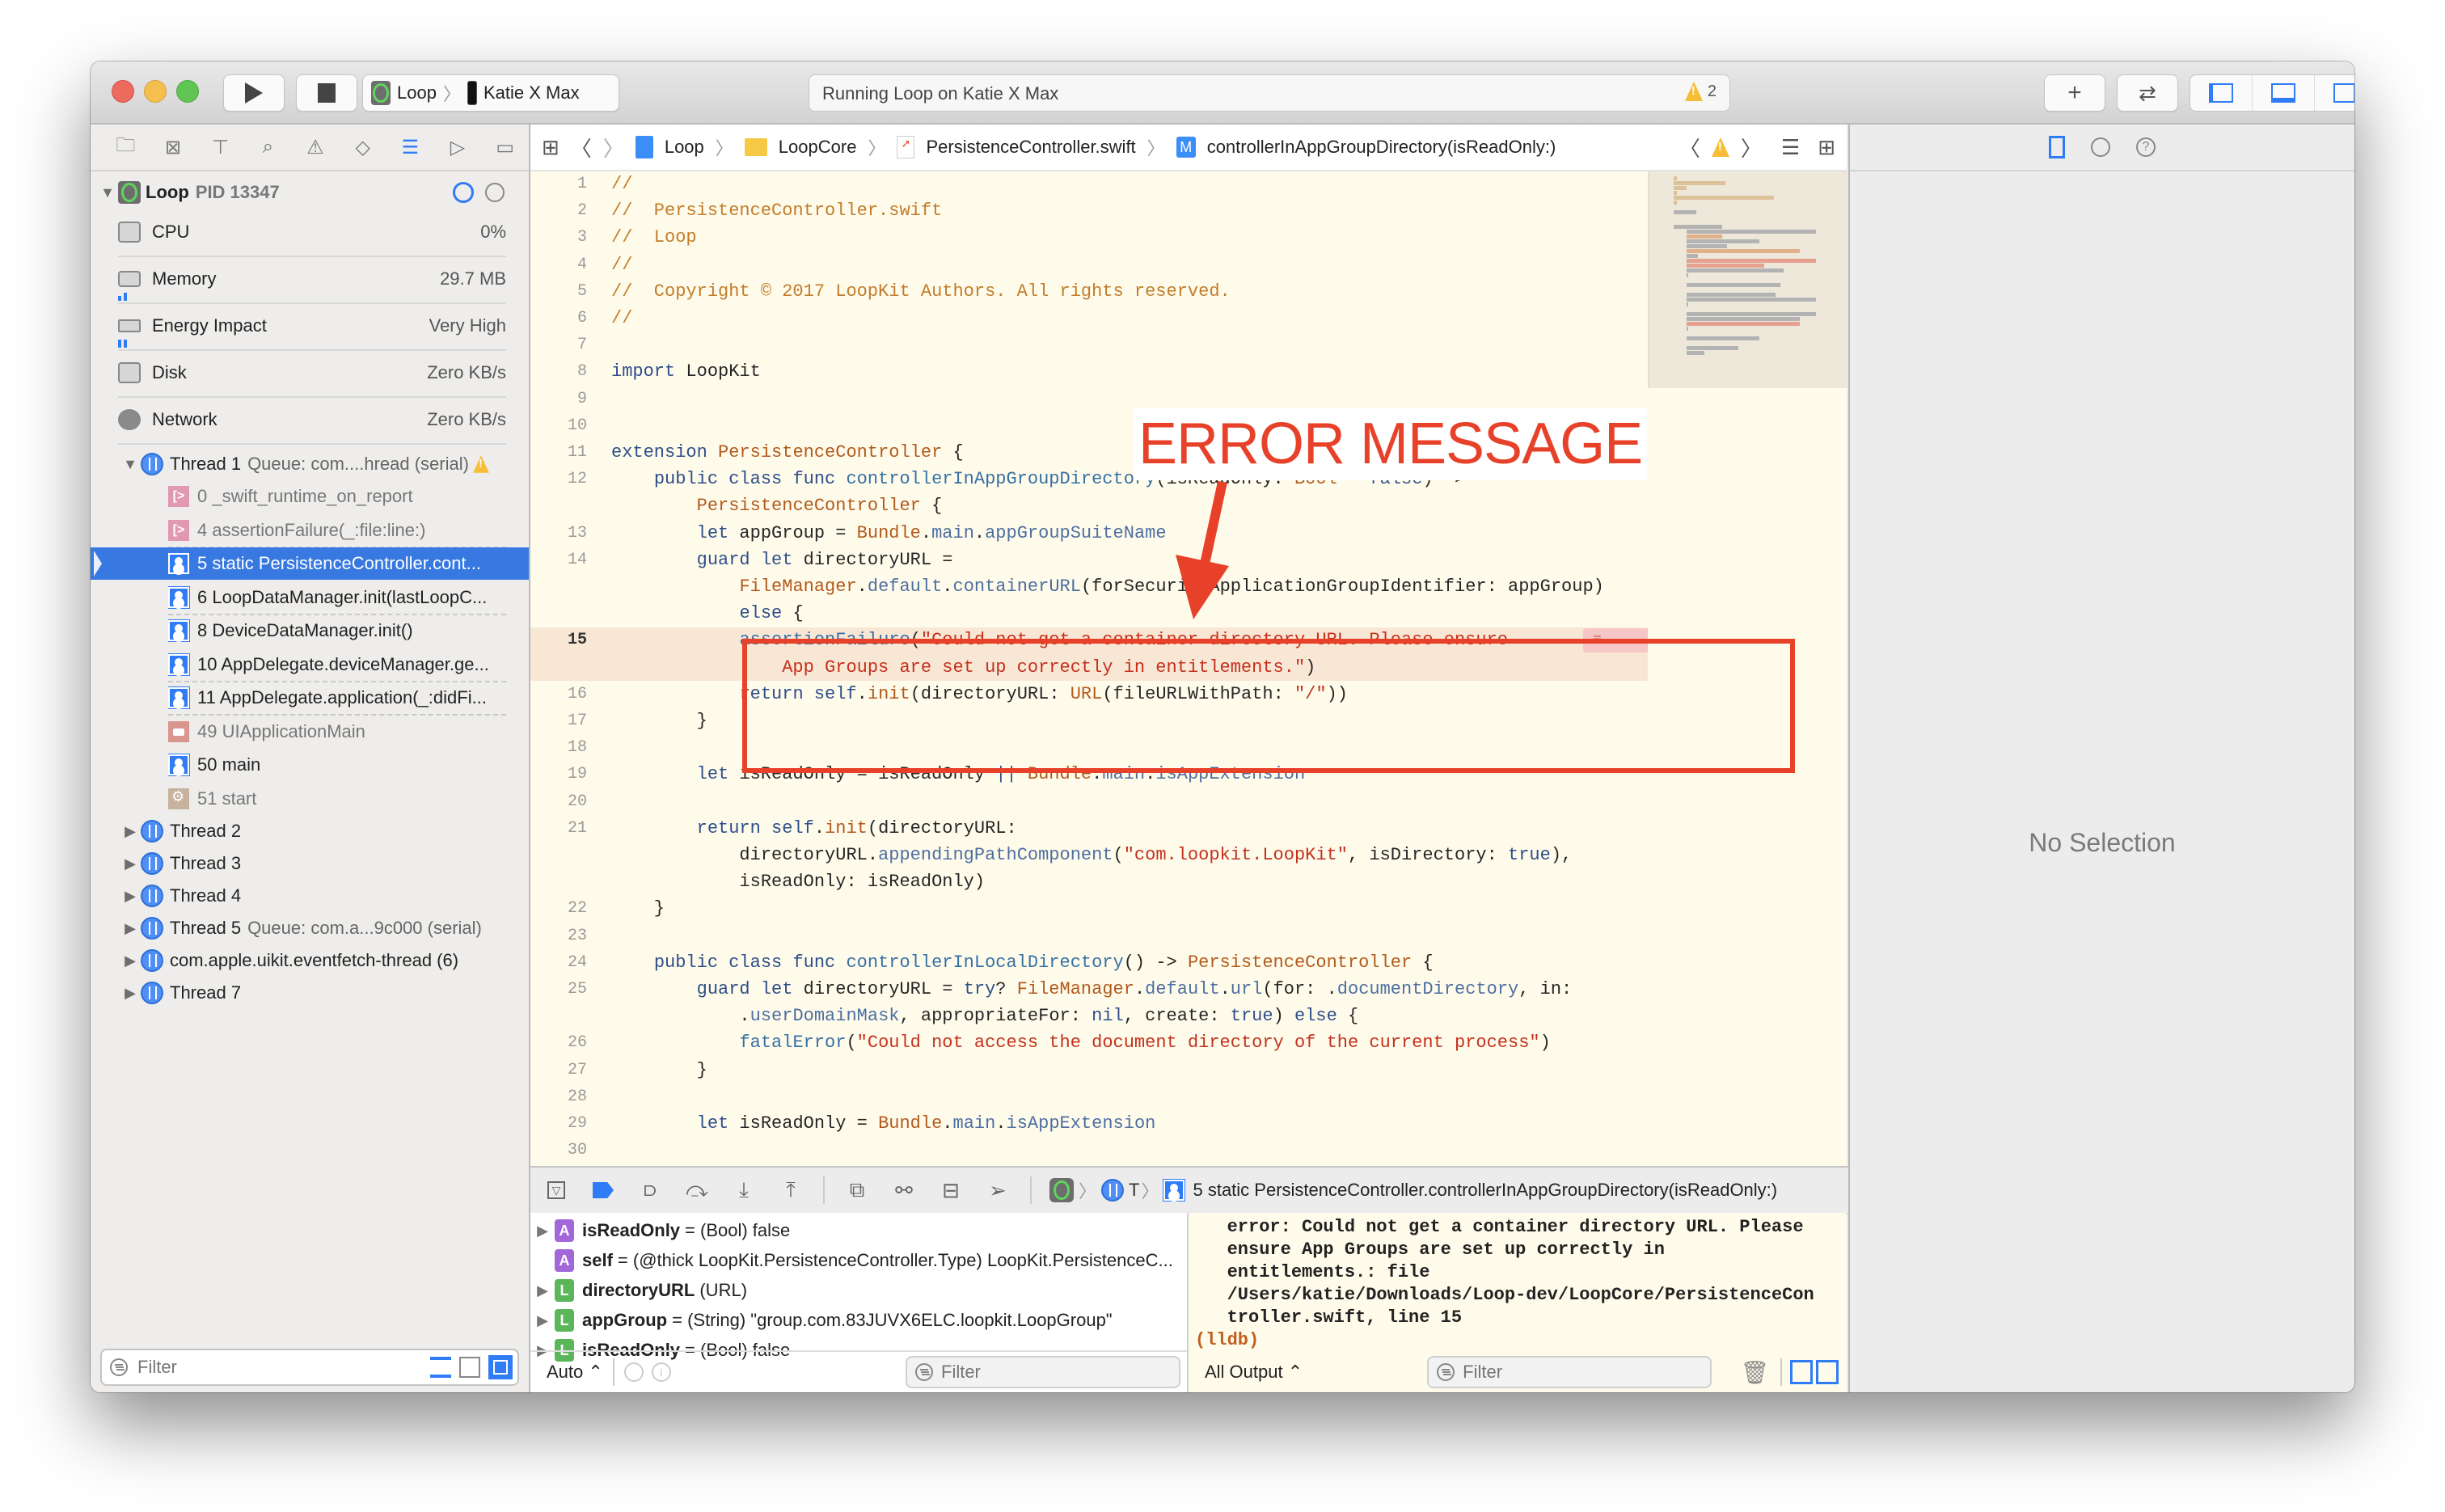 The image size is (2445, 1512). What do you see at coordinates (1801, 1372) in the screenshot?
I see `show-variables-toggle` at bounding box center [1801, 1372].